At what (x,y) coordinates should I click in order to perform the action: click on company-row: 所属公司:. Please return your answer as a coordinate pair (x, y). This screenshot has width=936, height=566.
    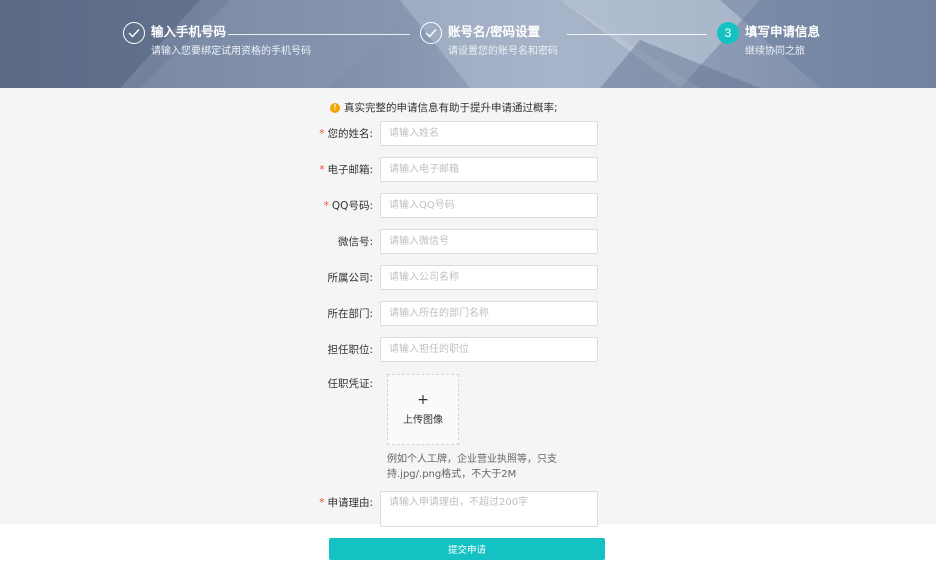
    Looking at the image, I should click on (449, 277).